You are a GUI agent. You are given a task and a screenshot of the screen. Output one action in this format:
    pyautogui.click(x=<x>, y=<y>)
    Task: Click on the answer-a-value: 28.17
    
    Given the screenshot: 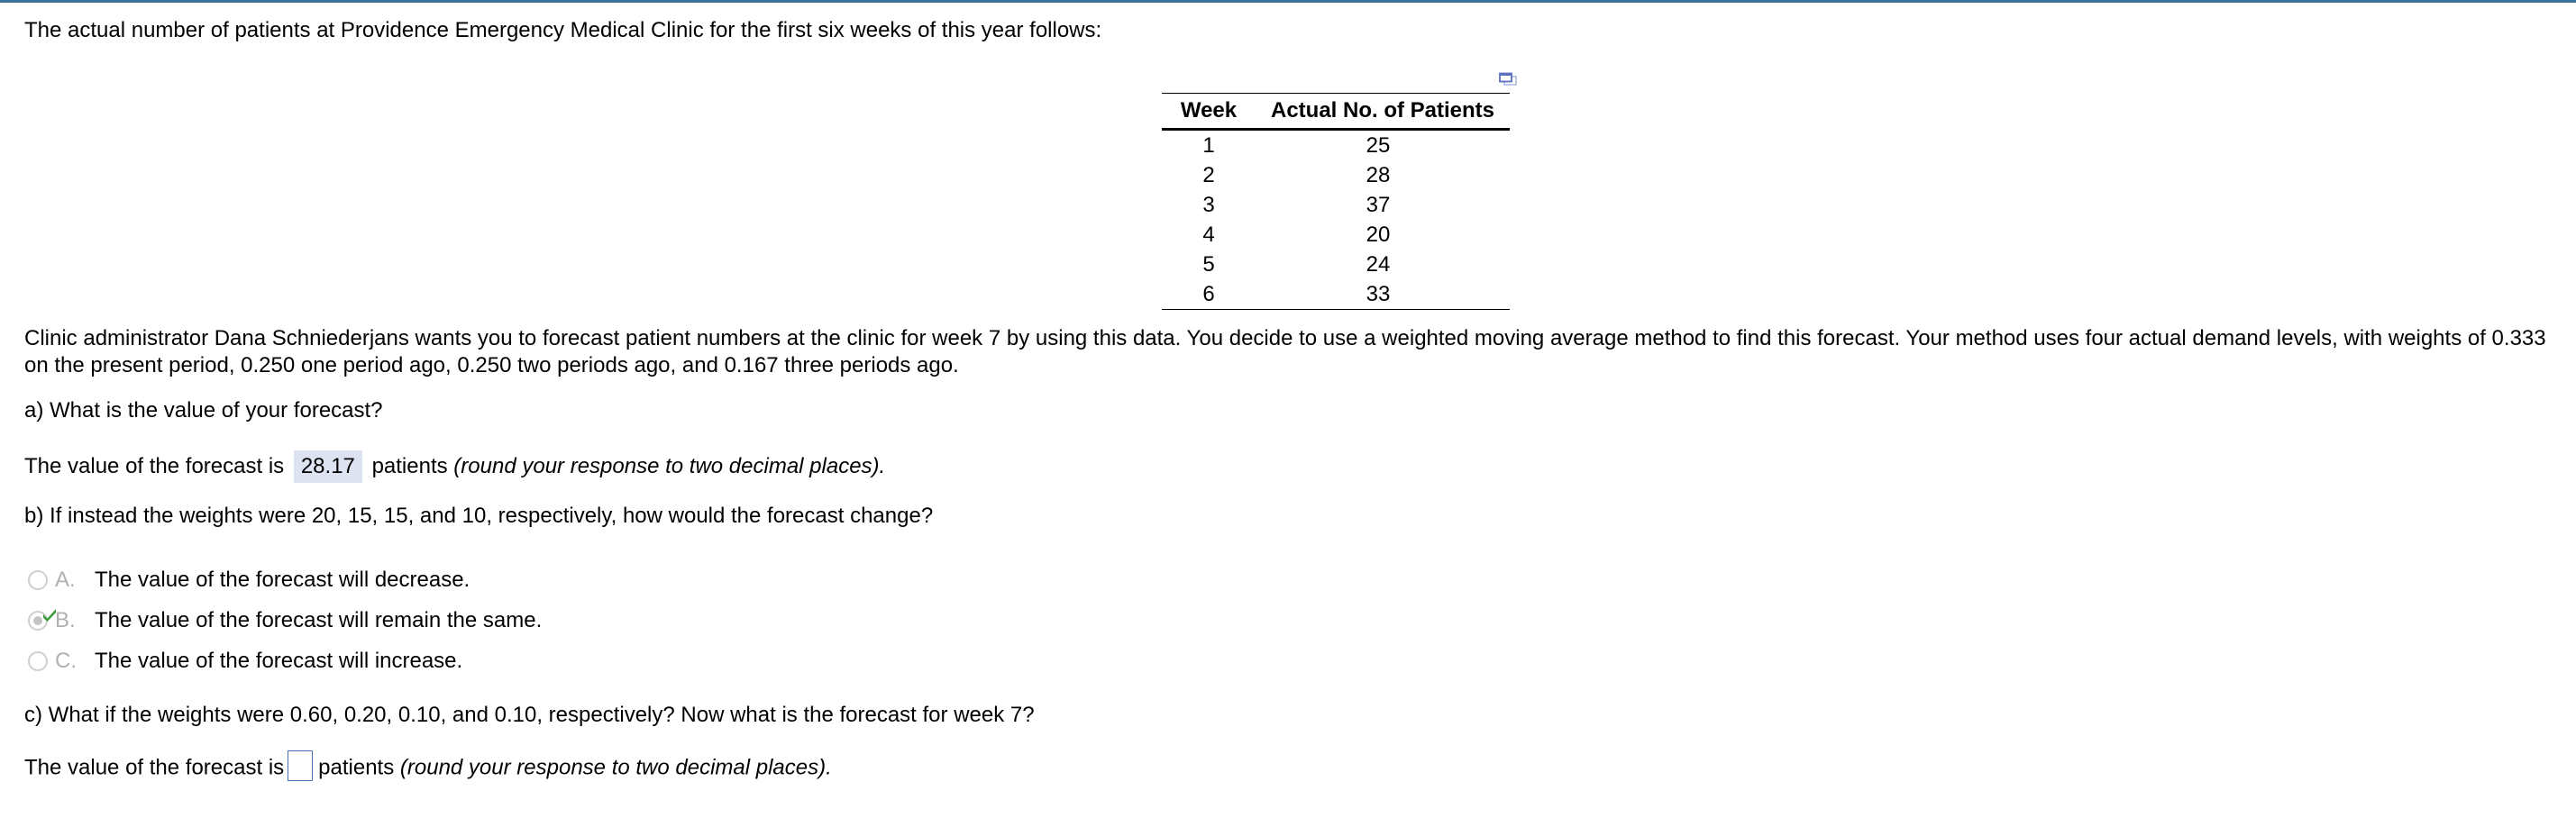 What is the action you would take?
    pyautogui.click(x=327, y=466)
    